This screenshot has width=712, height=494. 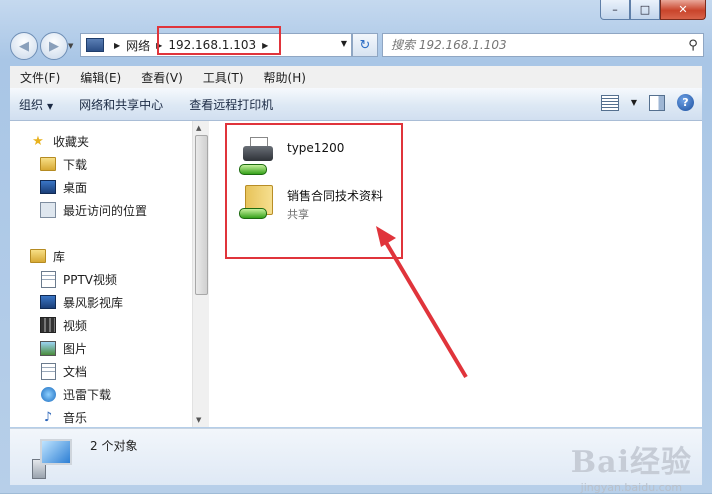 I want to click on refresh-icon: ↻, so click(x=365, y=45).